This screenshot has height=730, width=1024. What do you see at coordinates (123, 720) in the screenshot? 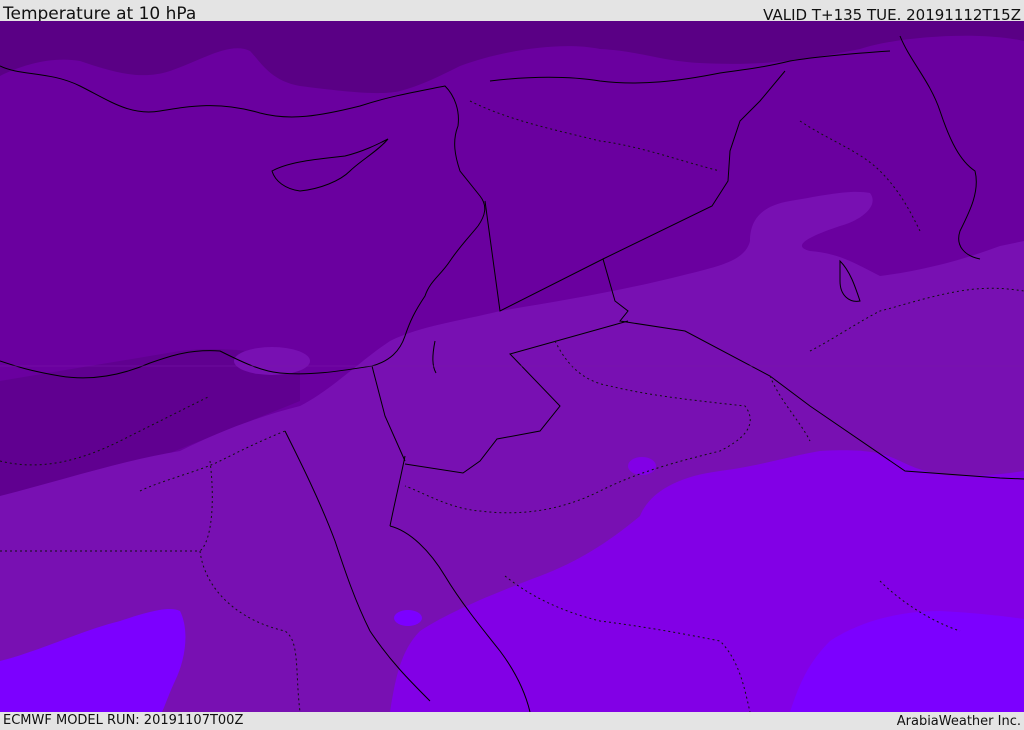
I see `model-run: ECMWF MODEL RUN: 20191107T00Z` at bounding box center [123, 720].